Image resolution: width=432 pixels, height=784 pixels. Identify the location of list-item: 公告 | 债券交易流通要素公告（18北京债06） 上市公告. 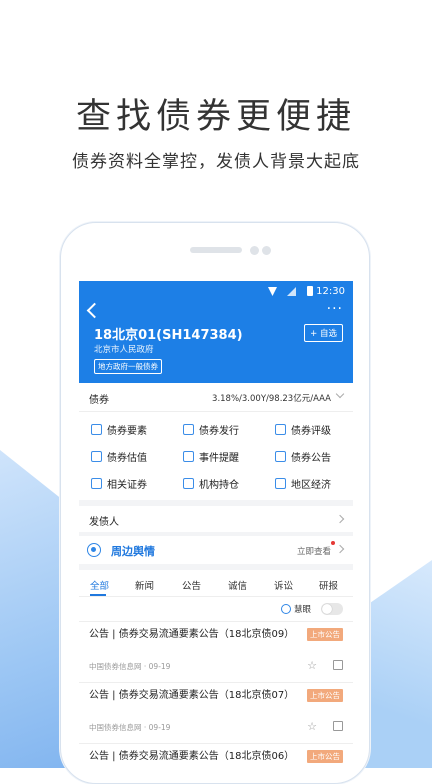
(216, 756).